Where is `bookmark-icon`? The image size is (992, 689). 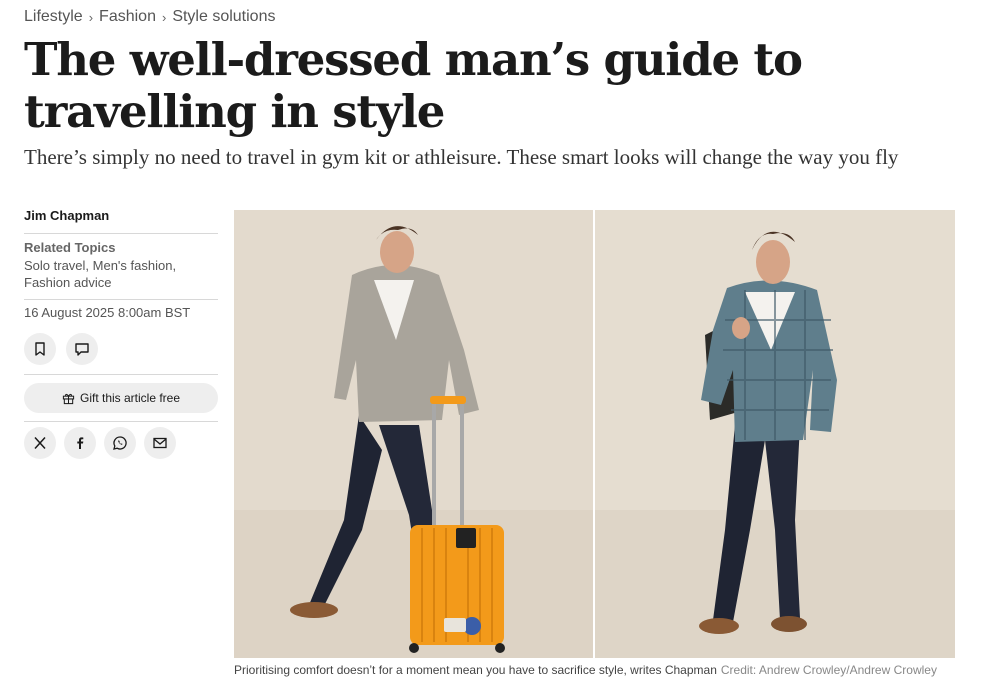 bookmark-icon is located at coordinates (40, 349).